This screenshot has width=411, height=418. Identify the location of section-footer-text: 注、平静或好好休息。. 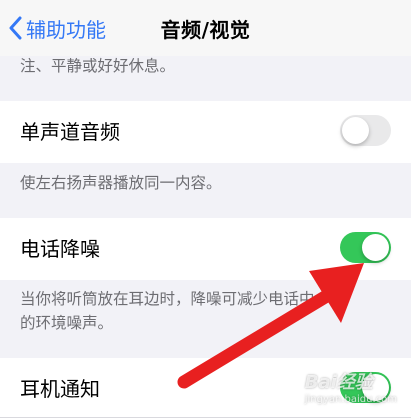
(98, 66).